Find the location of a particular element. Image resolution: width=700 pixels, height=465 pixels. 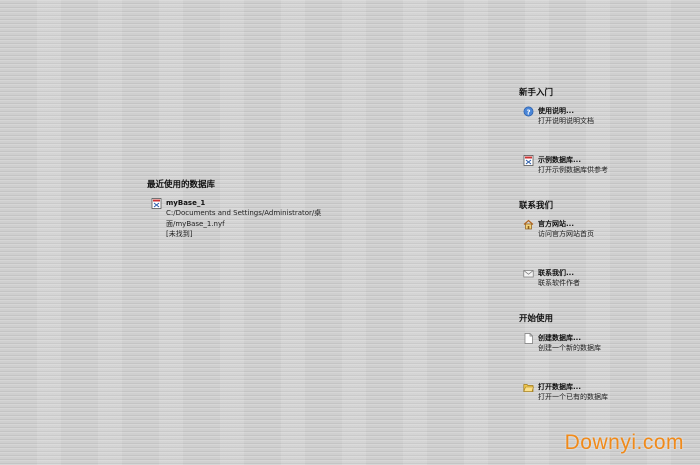

watermark: Downyi.com is located at coordinates (624, 442).